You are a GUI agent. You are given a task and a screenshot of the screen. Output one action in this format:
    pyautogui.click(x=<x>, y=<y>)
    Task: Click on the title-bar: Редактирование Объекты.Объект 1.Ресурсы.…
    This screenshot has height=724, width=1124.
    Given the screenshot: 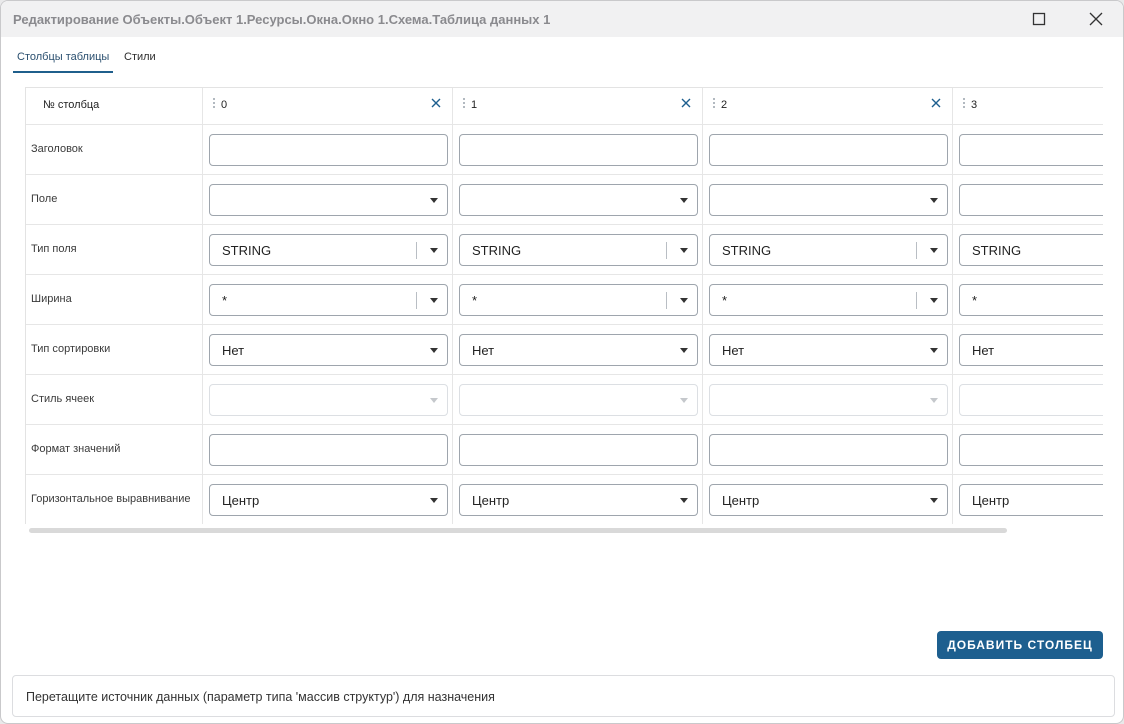 What is the action you would take?
    pyautogui.click(x=562, y=19)
    